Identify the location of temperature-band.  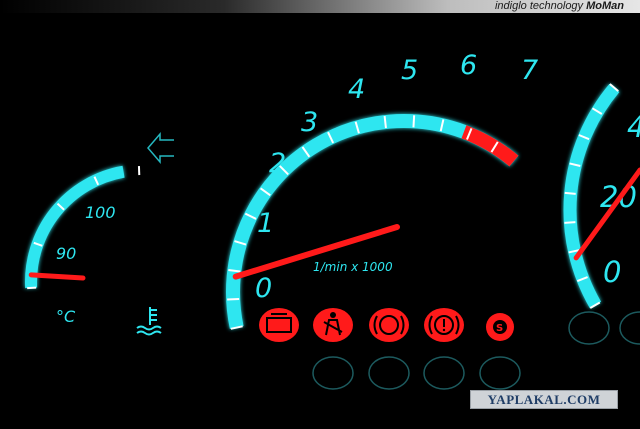
(75, 227).